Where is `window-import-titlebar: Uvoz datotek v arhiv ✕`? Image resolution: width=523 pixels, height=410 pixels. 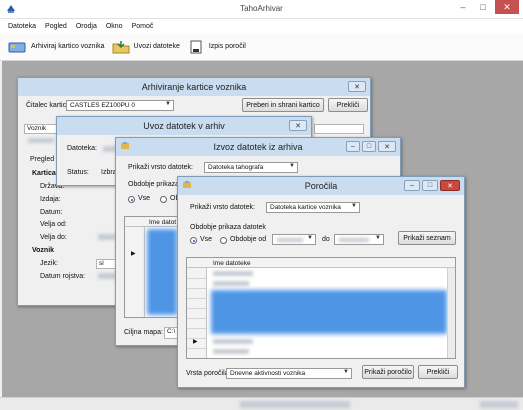
window-import-titlebar: Uvoz datotek v arhiv ✕ is located at coordinates (184, 126).